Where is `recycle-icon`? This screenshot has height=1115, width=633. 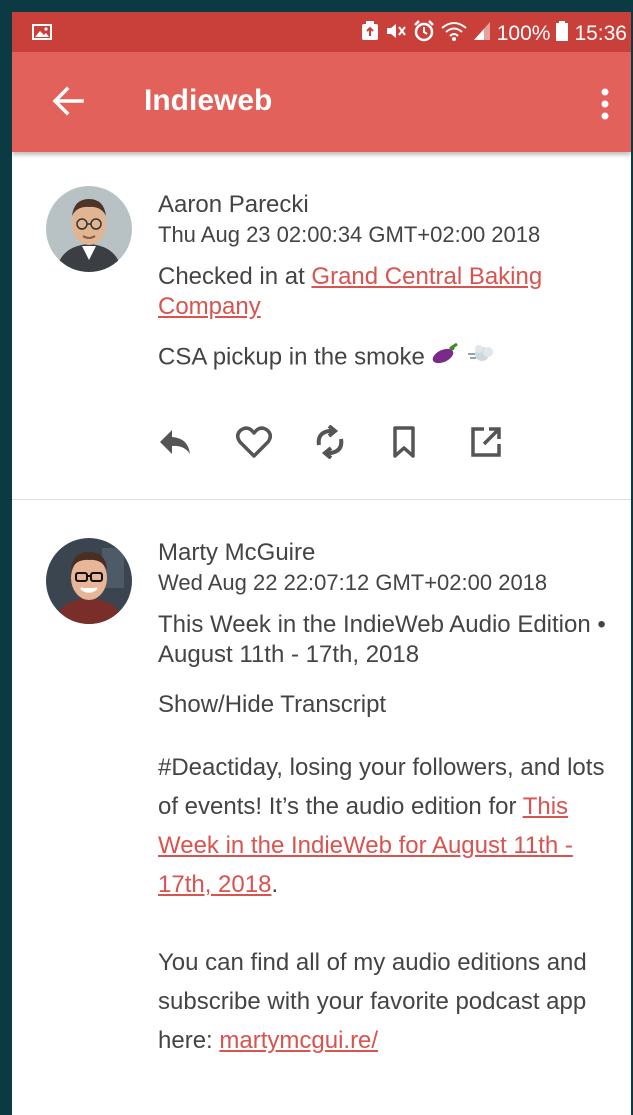 recycle-icon is located at coordinates (370, 34).